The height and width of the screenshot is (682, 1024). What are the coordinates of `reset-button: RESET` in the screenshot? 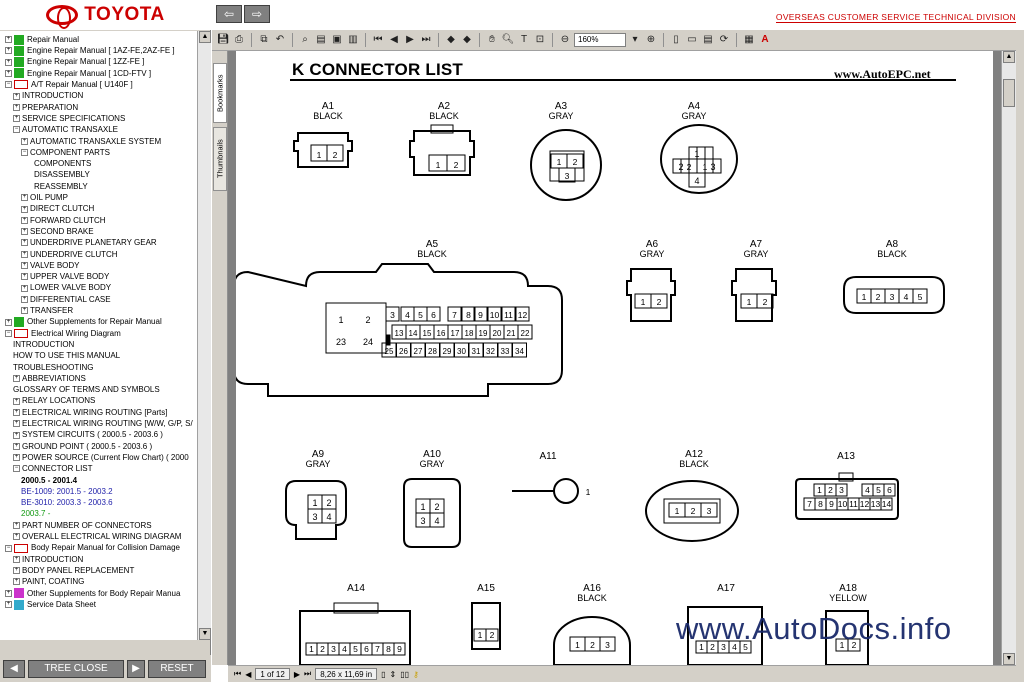 It's located at (177, 668).